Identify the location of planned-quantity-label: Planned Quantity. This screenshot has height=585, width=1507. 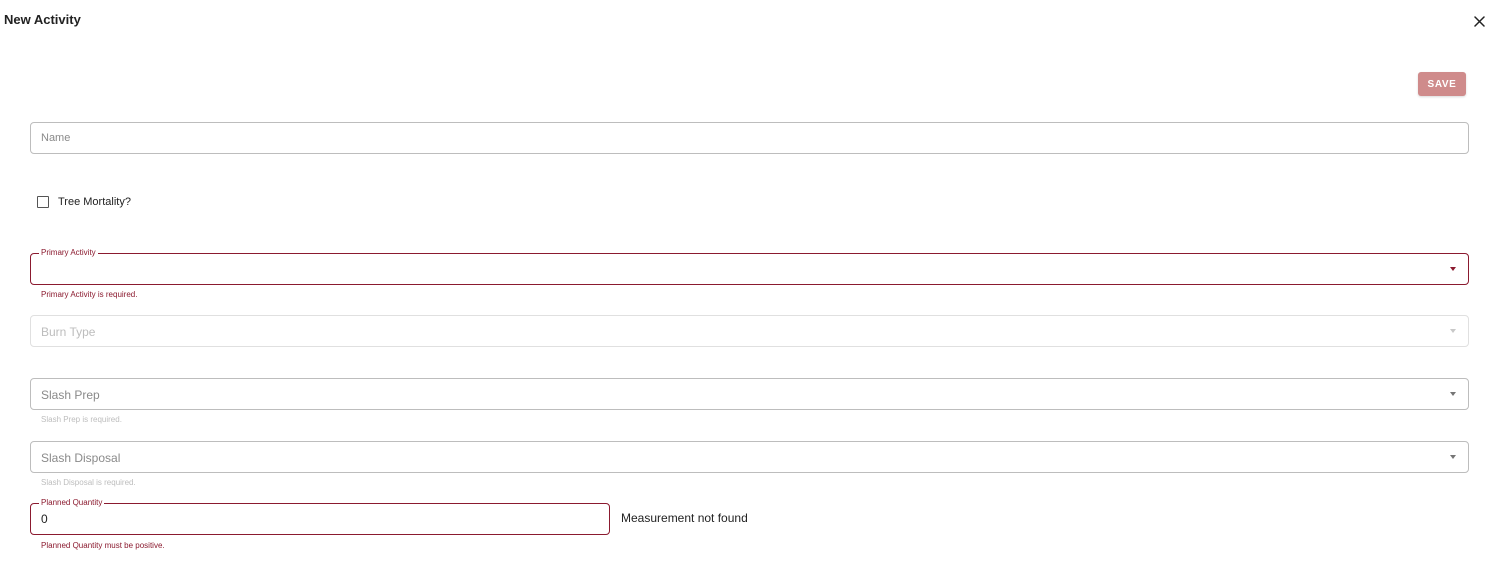
(72, 503).